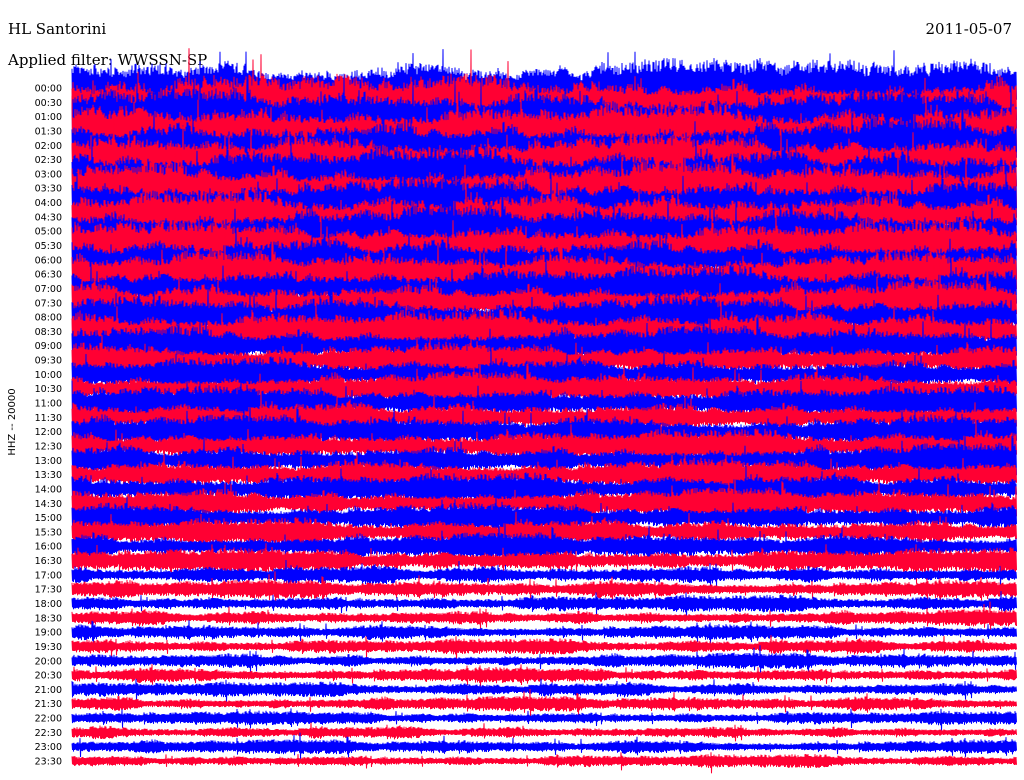  I want to click on y-axis-label: HHZ -- 20000, so click(12, 421).